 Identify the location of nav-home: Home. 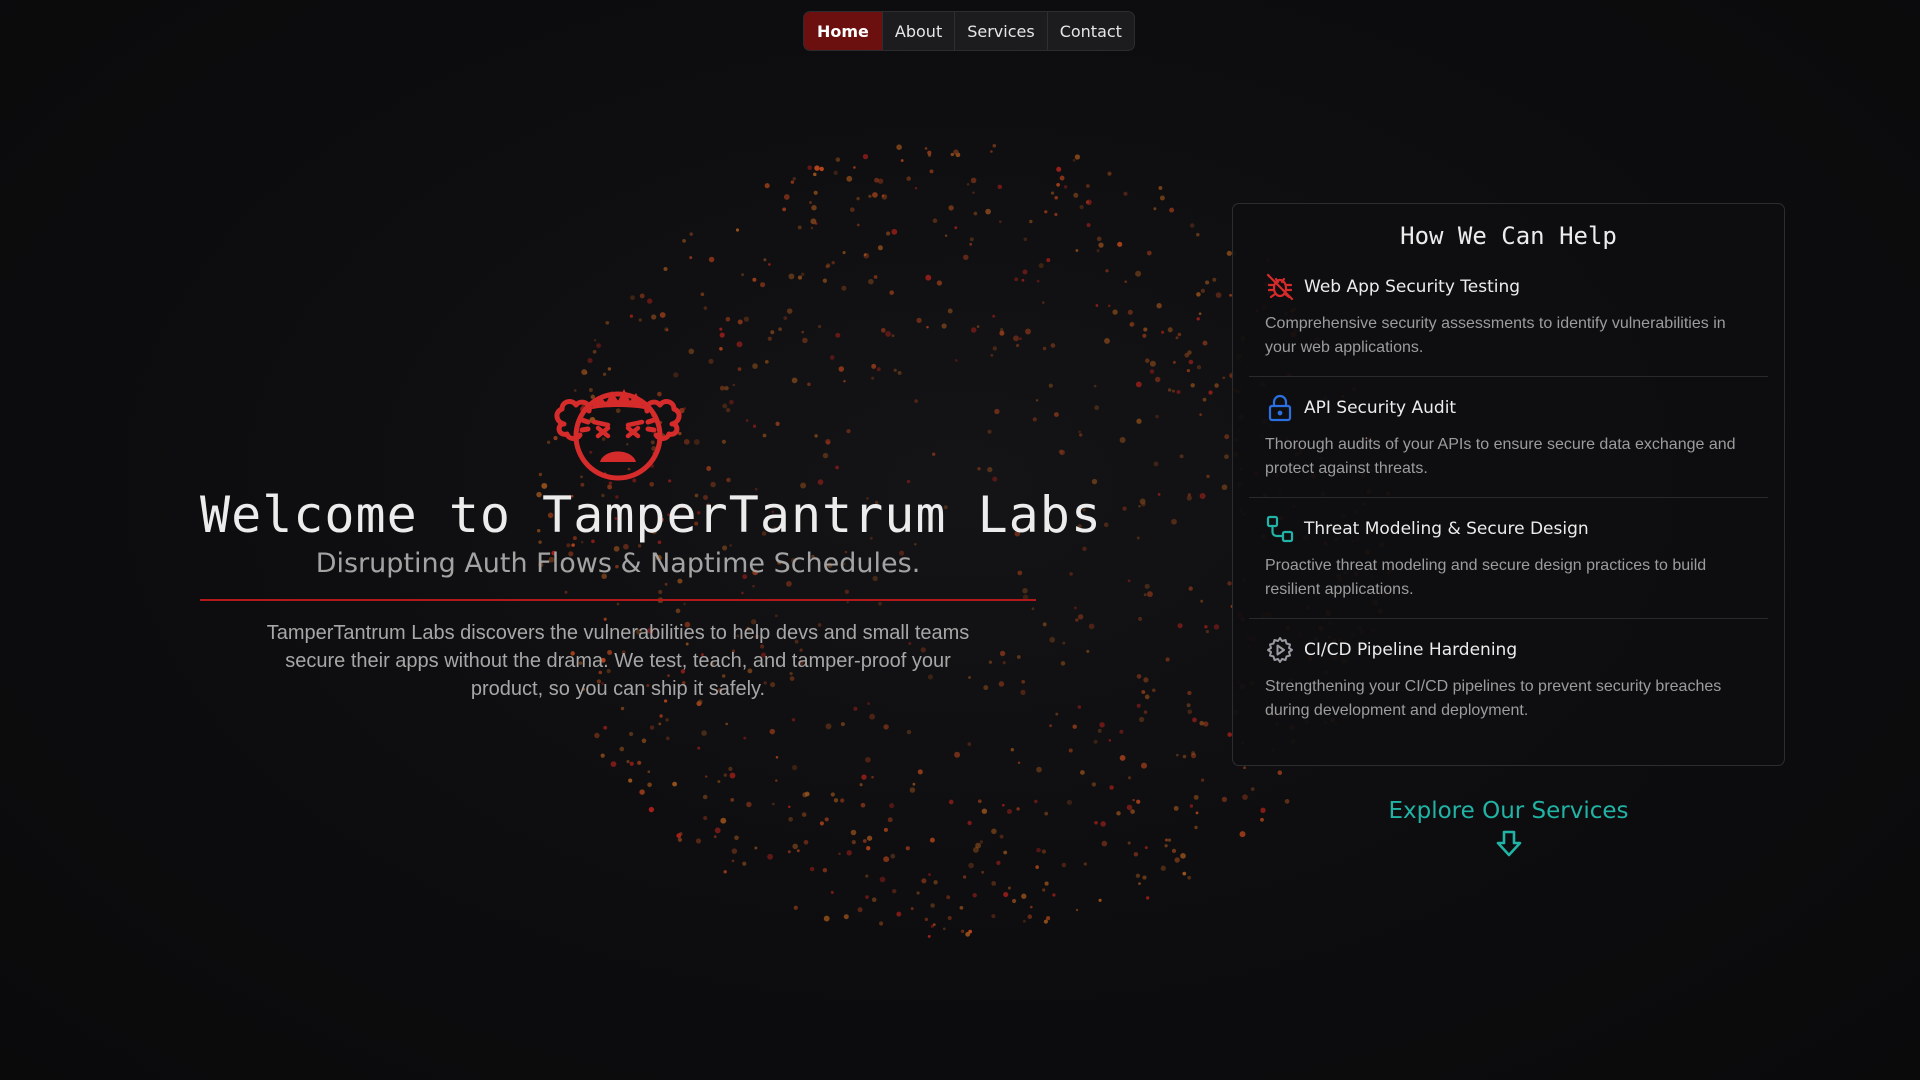
(843, 31).